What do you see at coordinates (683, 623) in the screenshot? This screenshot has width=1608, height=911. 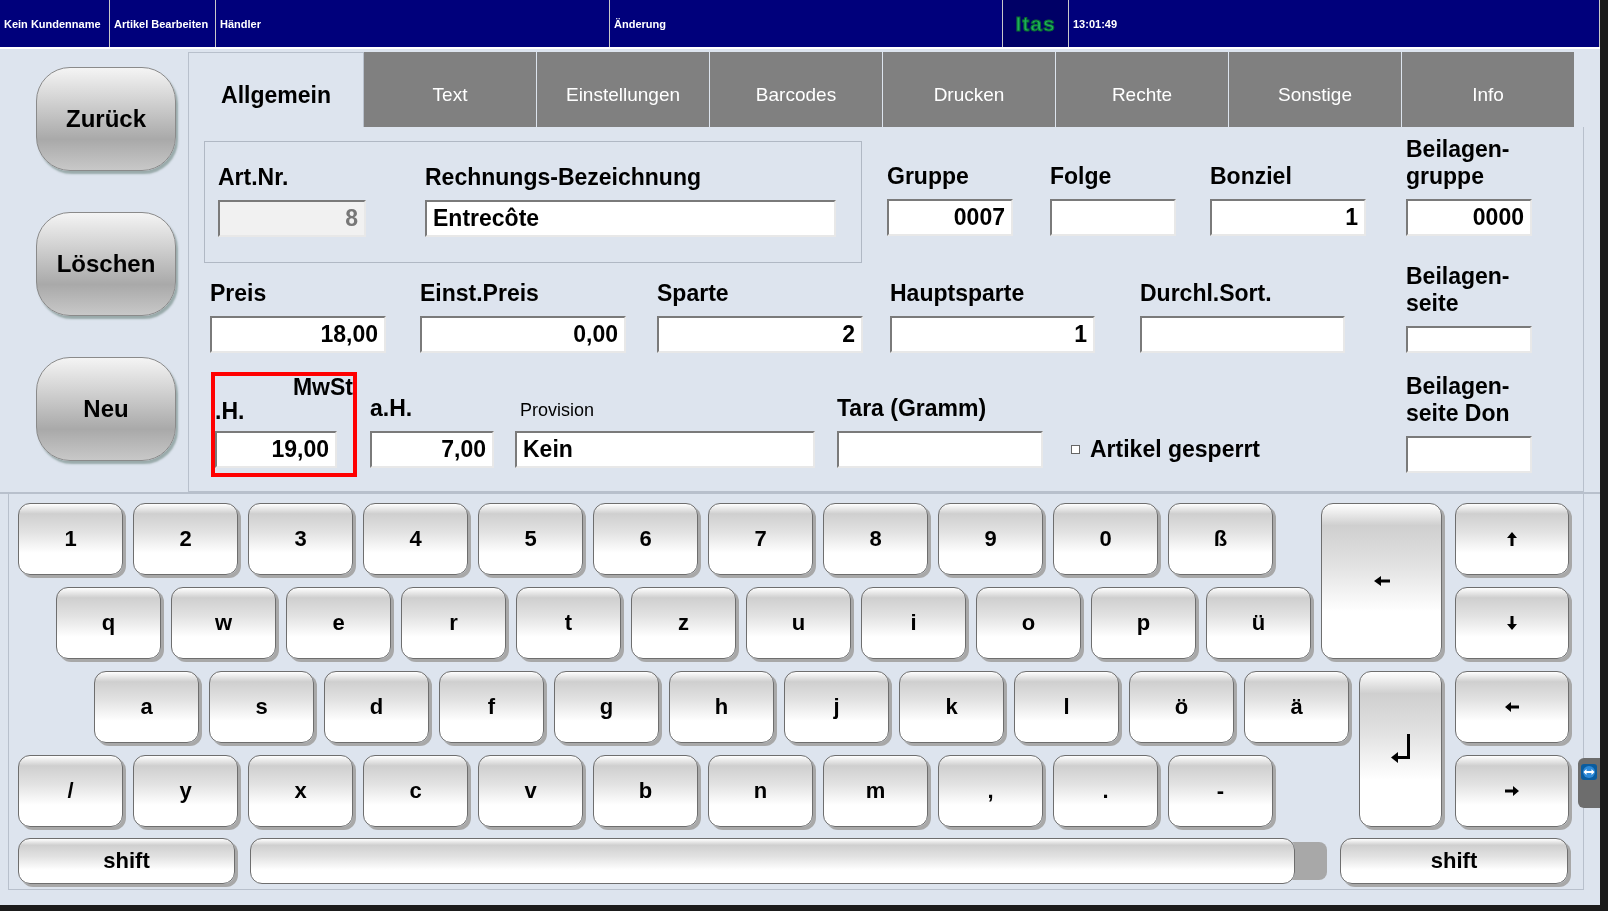 I see `key: z` at bounding box center [683, 623].